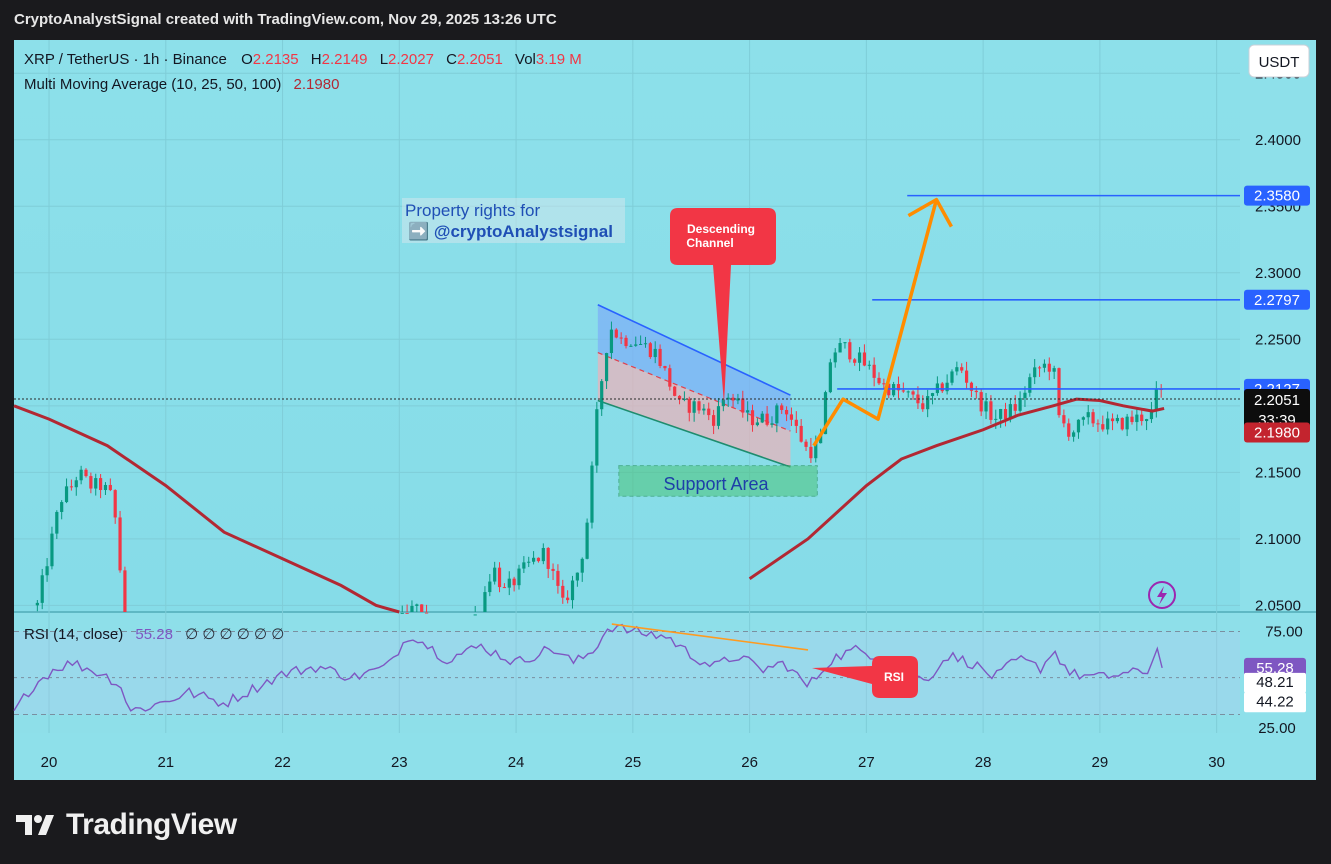 The height and width of the screenshot is (864, 1331). I want to click on descending-callout-line2: Channel, so click(709, 243).